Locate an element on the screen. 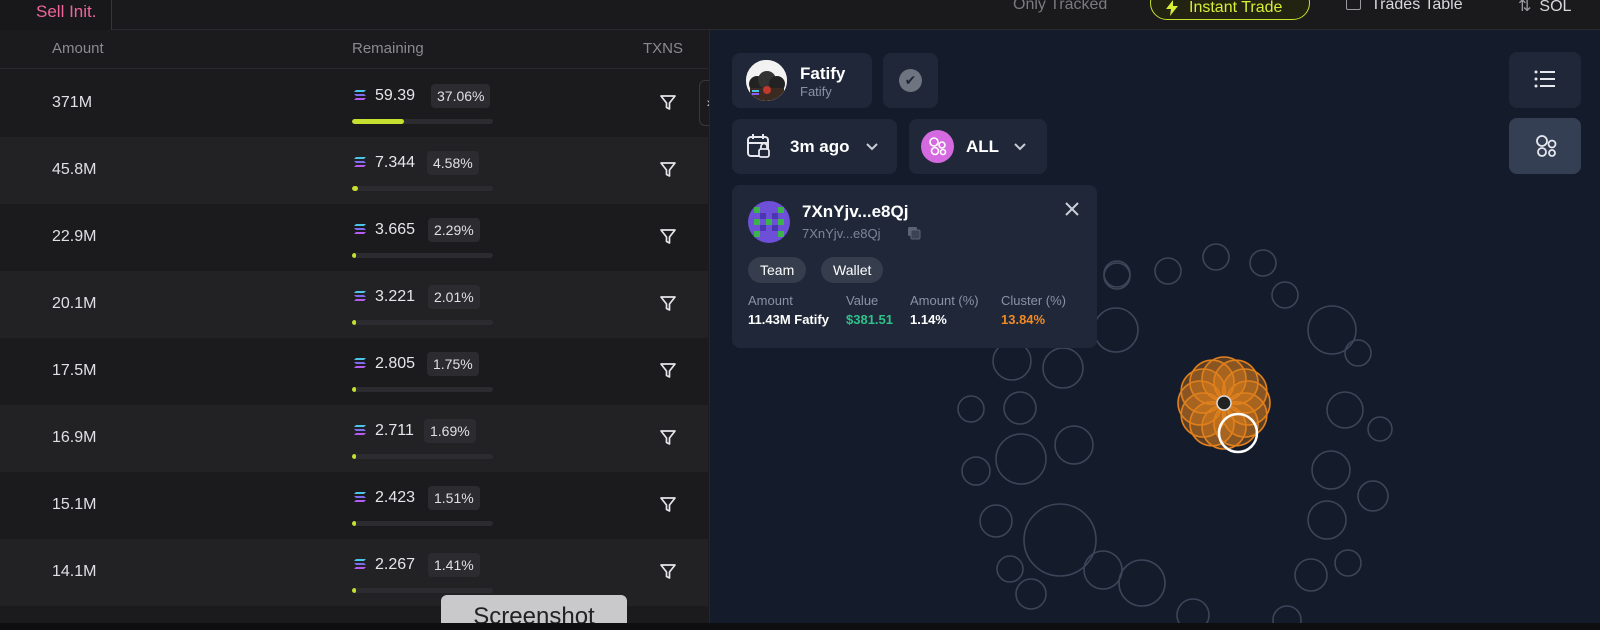 The width and height of the screenshot is (1600, 630). instant-trade-button: Instant Trade is located at coordinates (1230, 10).